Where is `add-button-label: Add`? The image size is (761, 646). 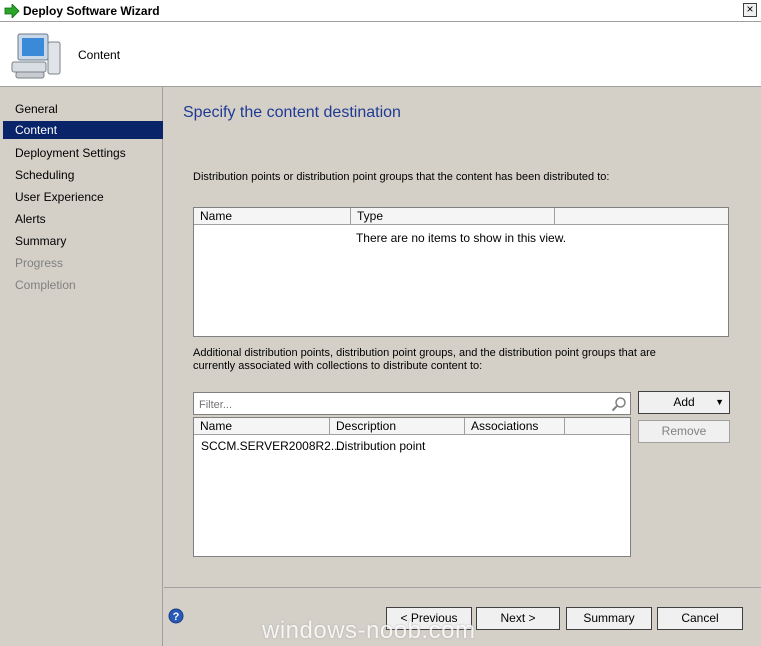
add-button-label: Add is located at coordinates (684, 402).